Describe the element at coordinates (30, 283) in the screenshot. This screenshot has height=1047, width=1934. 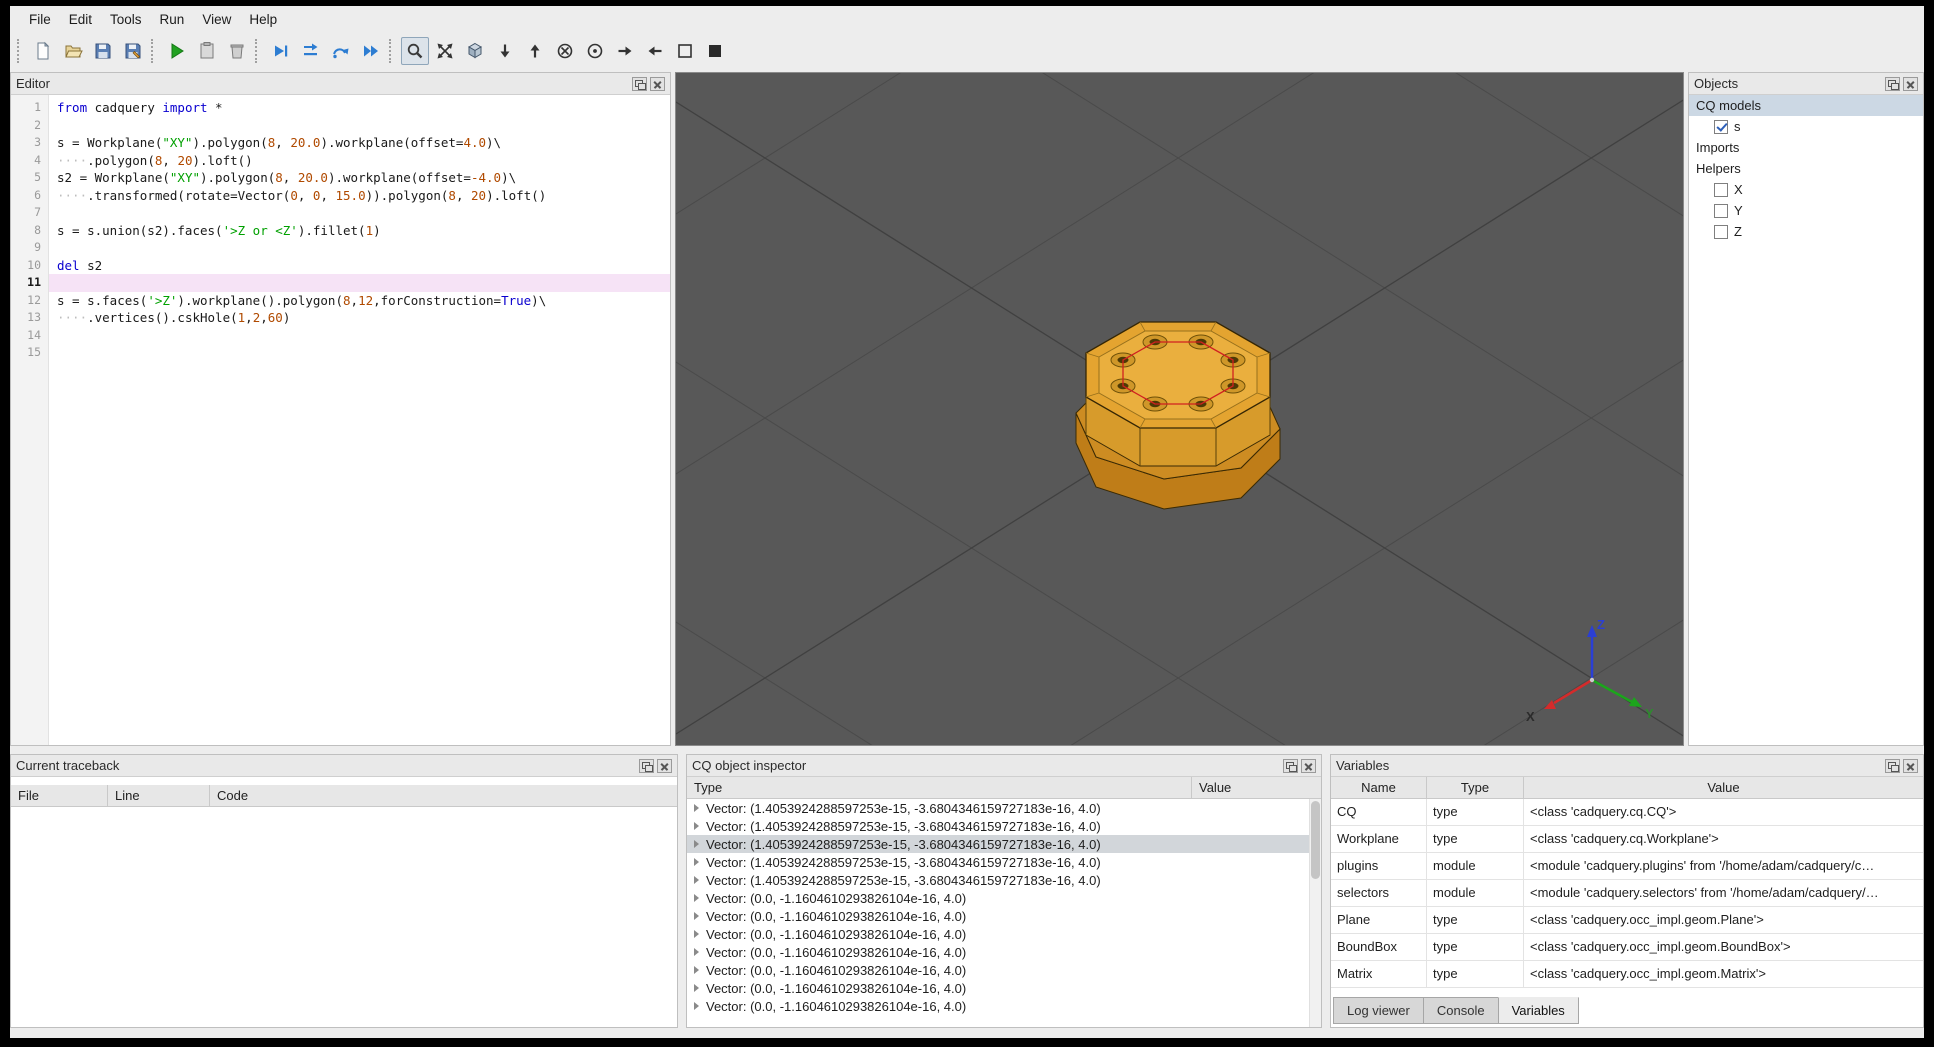
I see `line-number: 11` at that location.